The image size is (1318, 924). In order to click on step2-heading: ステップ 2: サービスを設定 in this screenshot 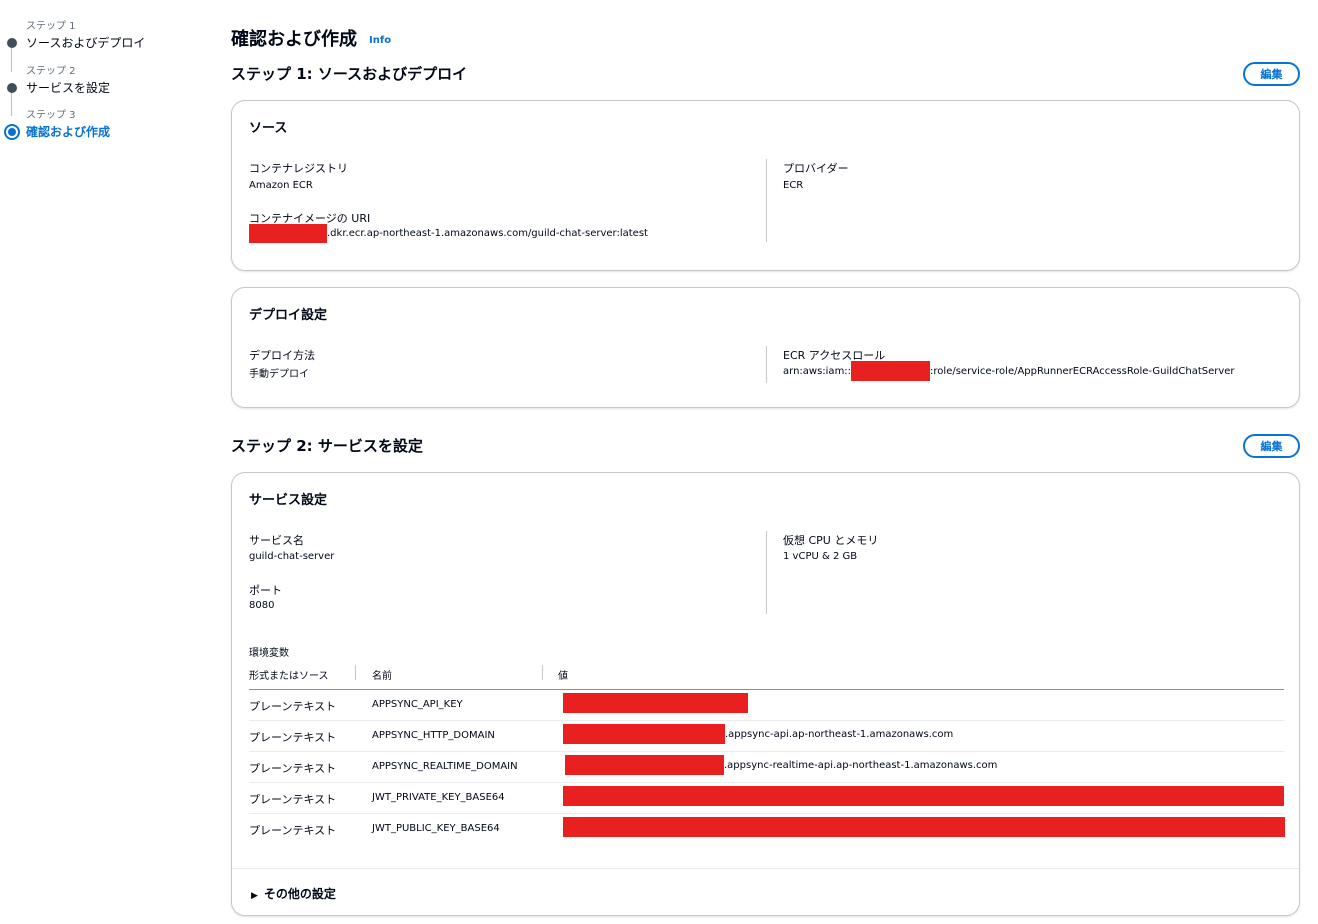, I will do `click(327, 446)`.